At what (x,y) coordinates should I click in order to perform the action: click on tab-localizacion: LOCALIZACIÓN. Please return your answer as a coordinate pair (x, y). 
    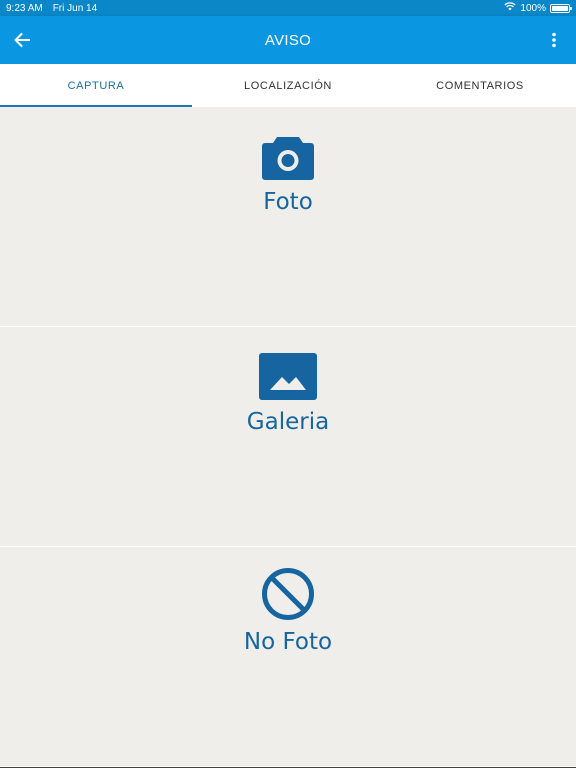
    Looking at the image, I should click on (288, 85).